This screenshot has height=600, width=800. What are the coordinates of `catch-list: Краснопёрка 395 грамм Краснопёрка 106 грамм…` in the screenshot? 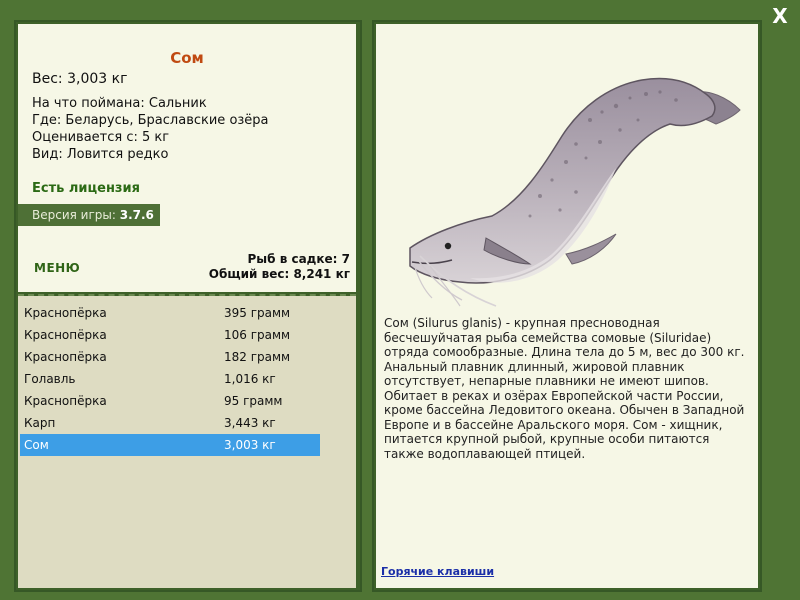 It's located at (170, 379).